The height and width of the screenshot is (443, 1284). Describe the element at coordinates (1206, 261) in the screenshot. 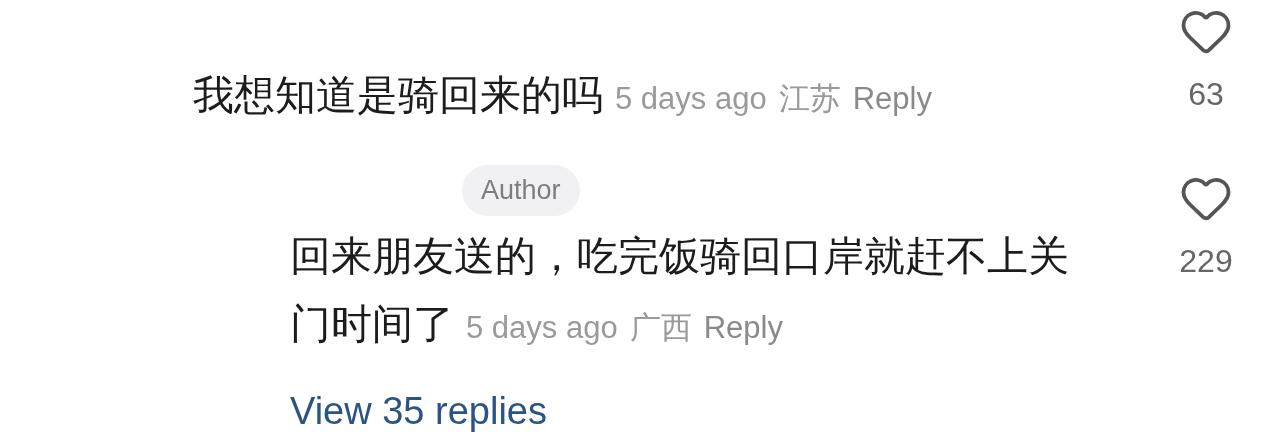

I see `like-count: 229` at that location.